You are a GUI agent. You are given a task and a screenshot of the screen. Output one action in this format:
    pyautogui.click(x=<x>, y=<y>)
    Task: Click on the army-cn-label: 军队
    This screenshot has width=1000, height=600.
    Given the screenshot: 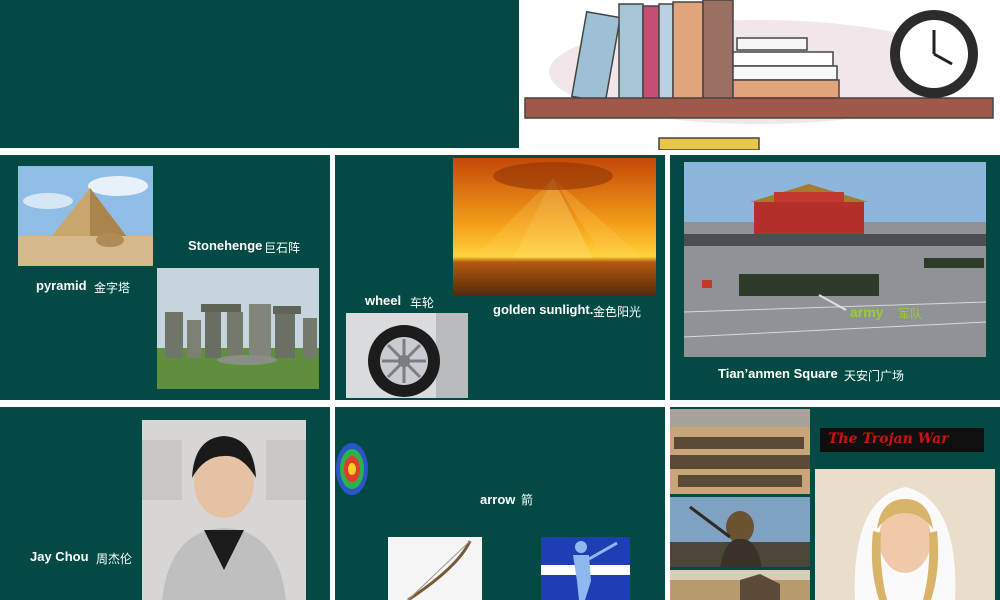 What is the action you would take?
    pyautogui.click(x=910, y=314)
    